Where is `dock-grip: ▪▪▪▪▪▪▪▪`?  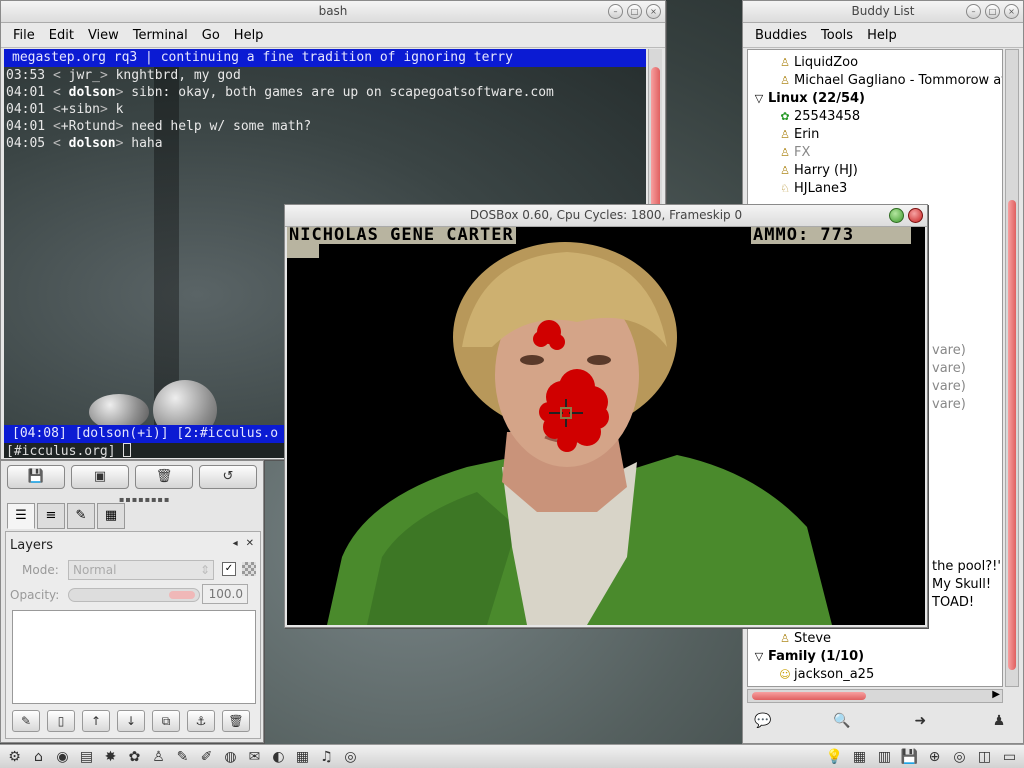 dock-grip: ▪▪▪▪▪▪▪▪ is located at coordinates (144, 499).